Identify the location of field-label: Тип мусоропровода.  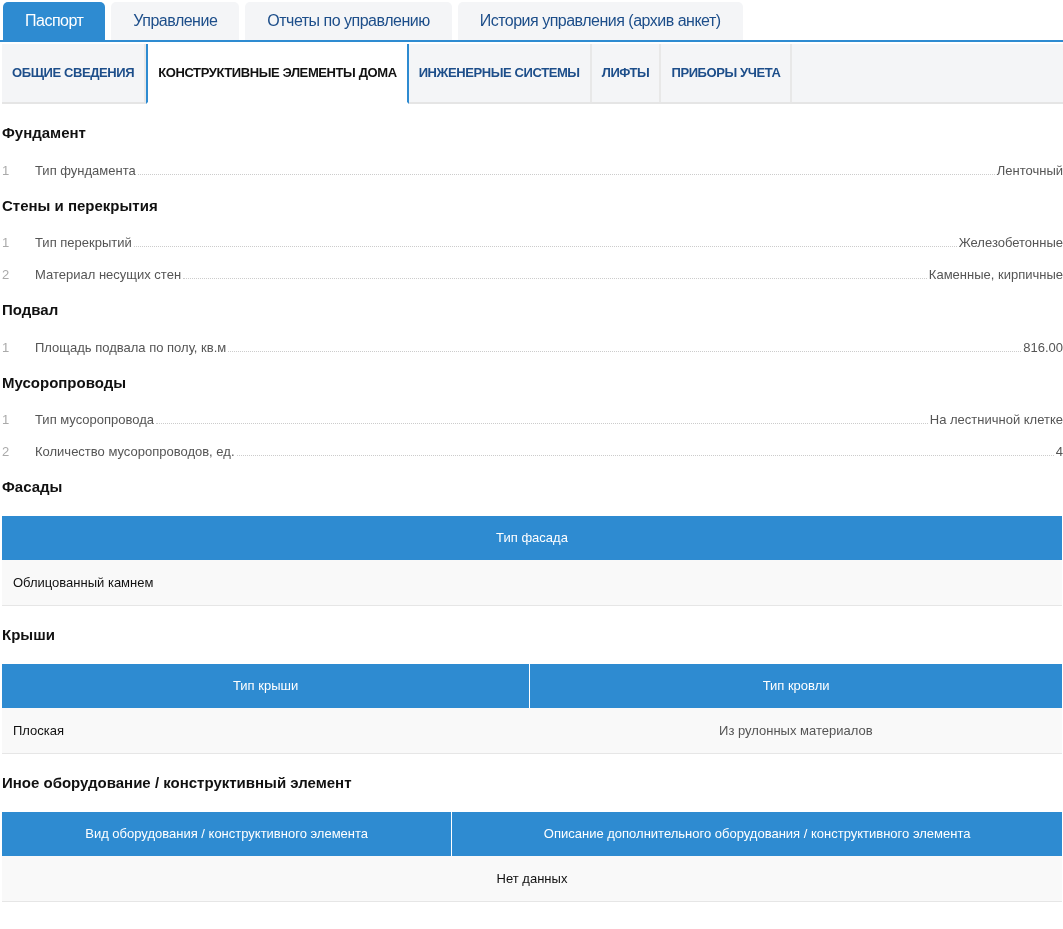
(95, 420).